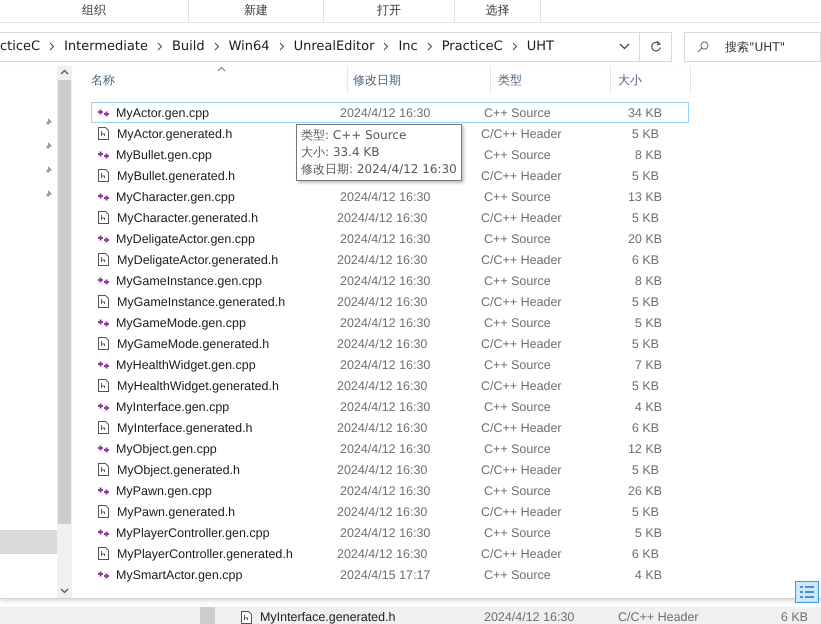 Image resolution: width=821 pixels, height=624 pixels. What do you see at coordinates (175, 197) in the screenshot?
I see `file-name: MyCharacter.gen.cpp` at bounding box center [175, 197].